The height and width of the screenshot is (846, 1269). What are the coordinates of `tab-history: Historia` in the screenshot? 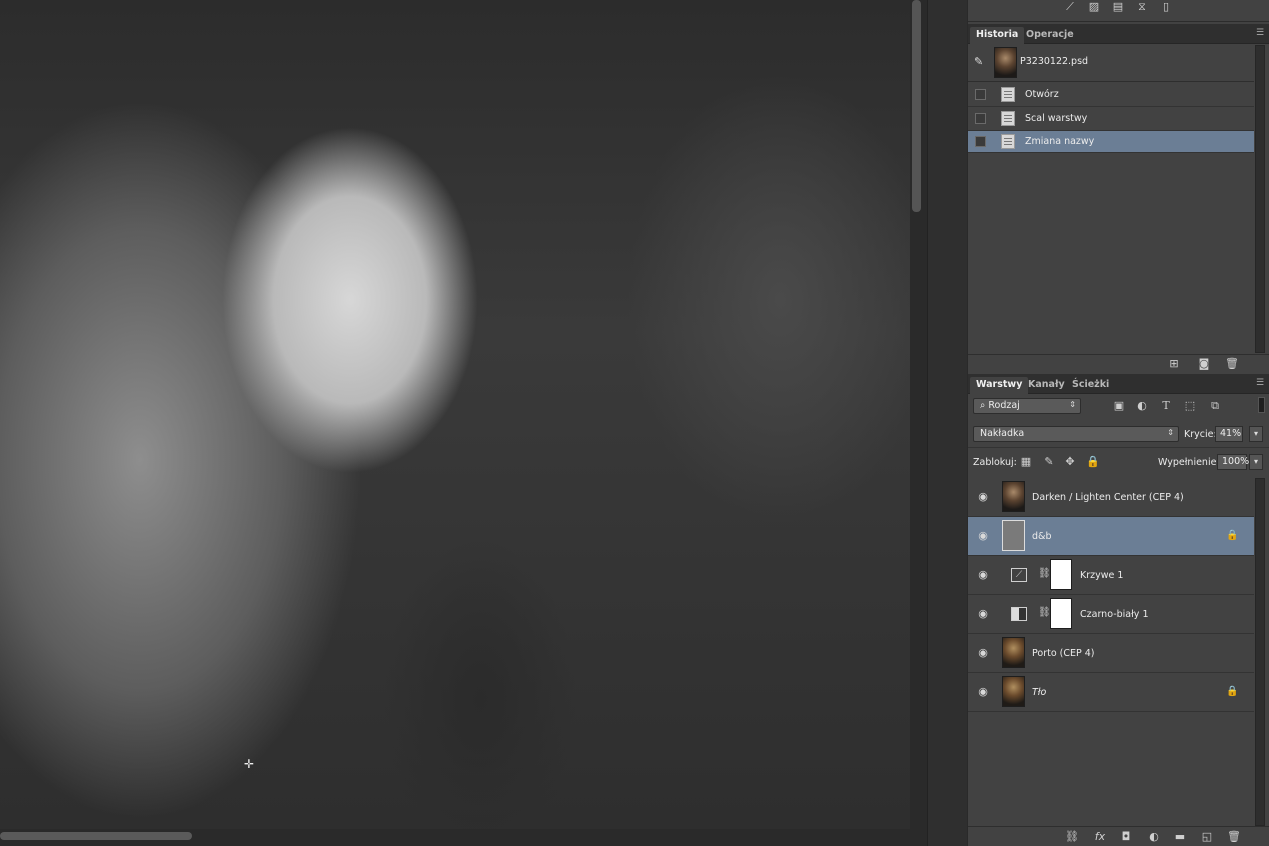 It's located at (997, 35).